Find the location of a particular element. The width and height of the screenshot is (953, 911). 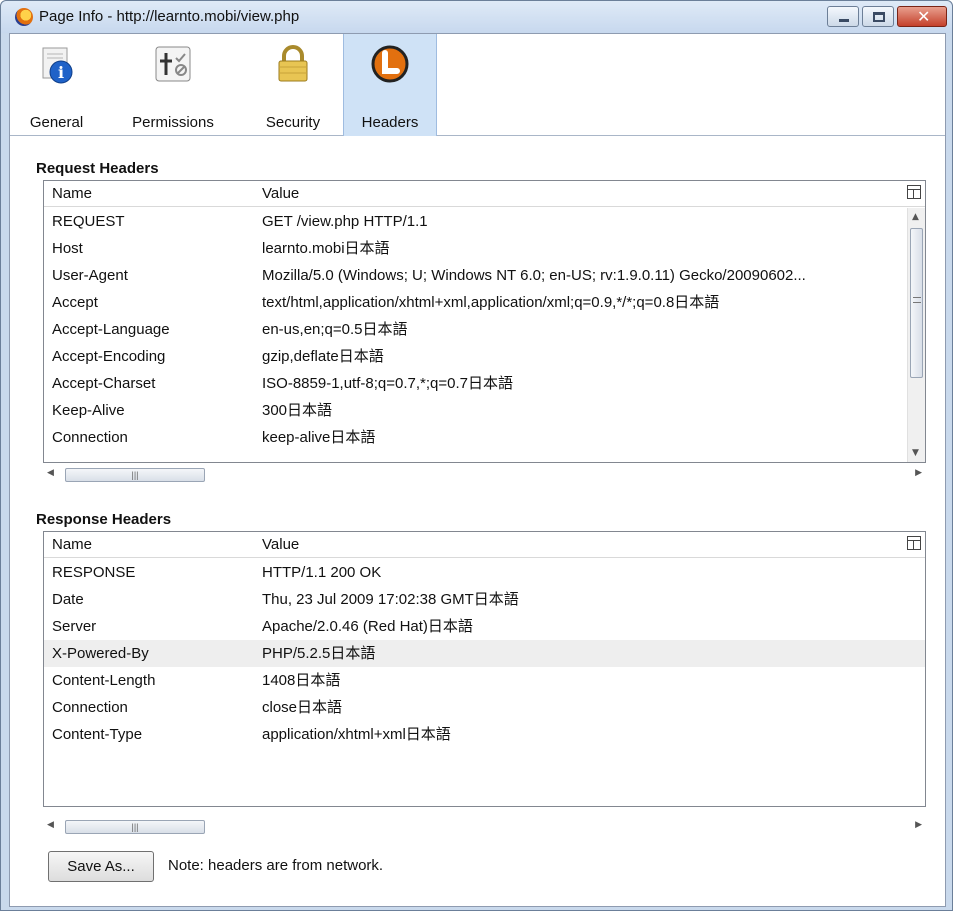

headers-source-note: Note: headers are from network. is located at coordinates (276, 865).